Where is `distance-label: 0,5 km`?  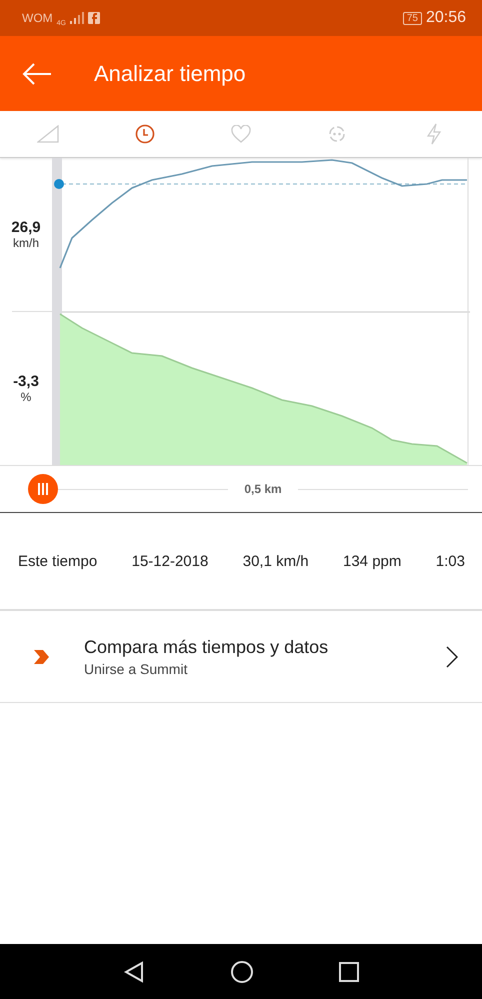 distance-label: 0,5 km is located at coordinates (263, 489).